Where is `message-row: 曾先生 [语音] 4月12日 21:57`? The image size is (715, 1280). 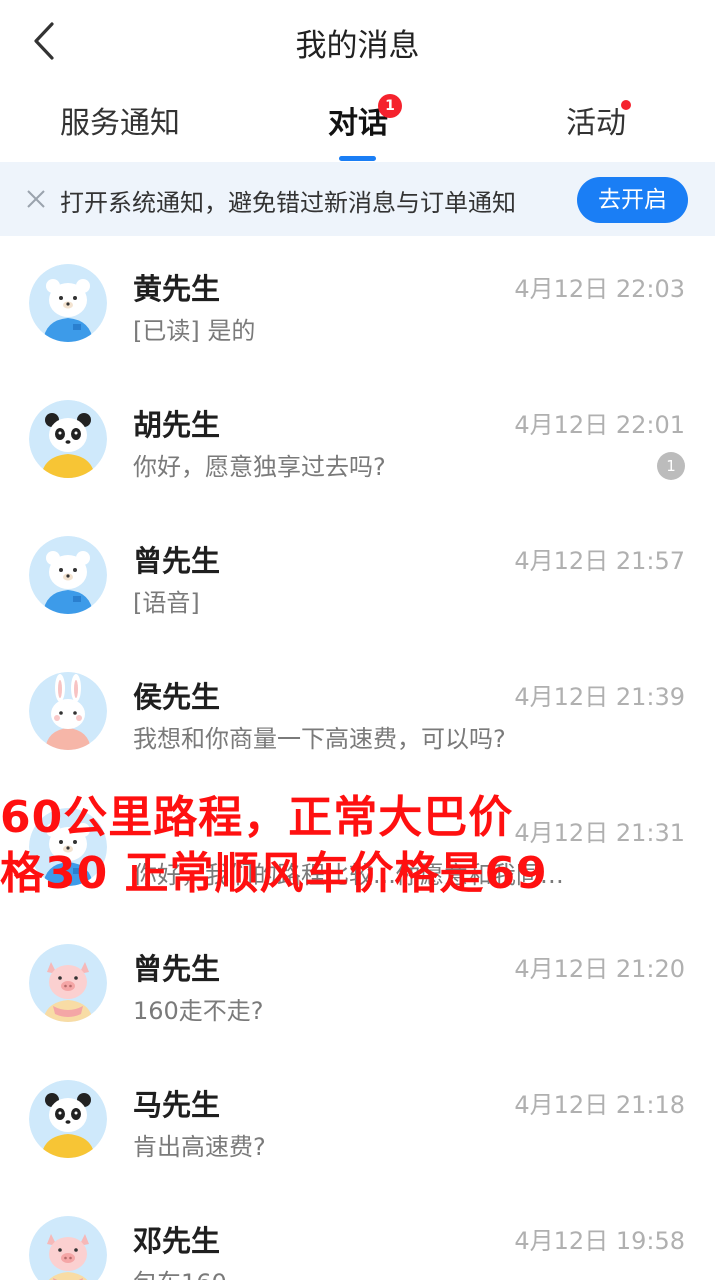 message-row: 曾先生 [语音] 4月12日 21:57 is located at coordinates (357, 576).